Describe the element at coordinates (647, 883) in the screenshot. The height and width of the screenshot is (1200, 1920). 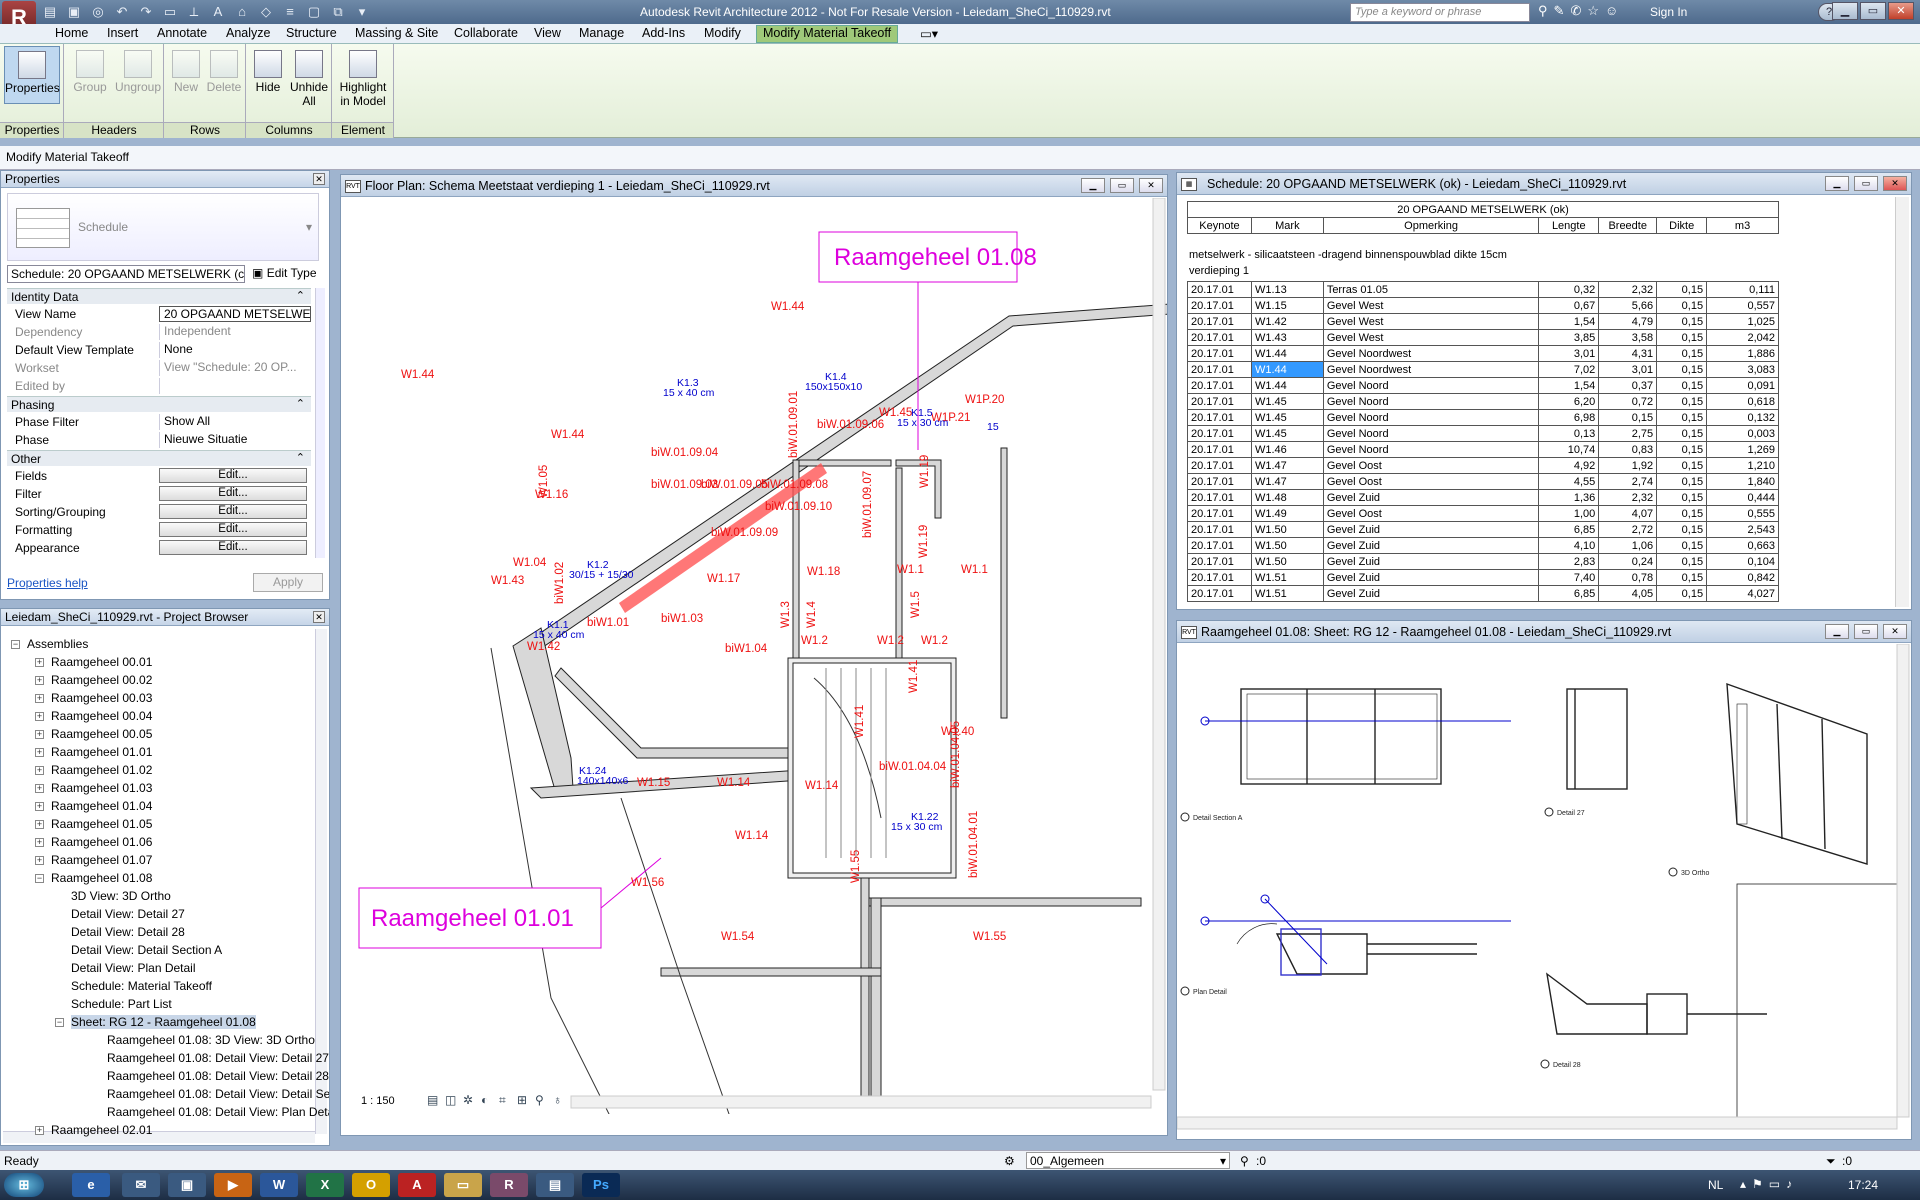
I see `wall-tag: W1.56` at that location.